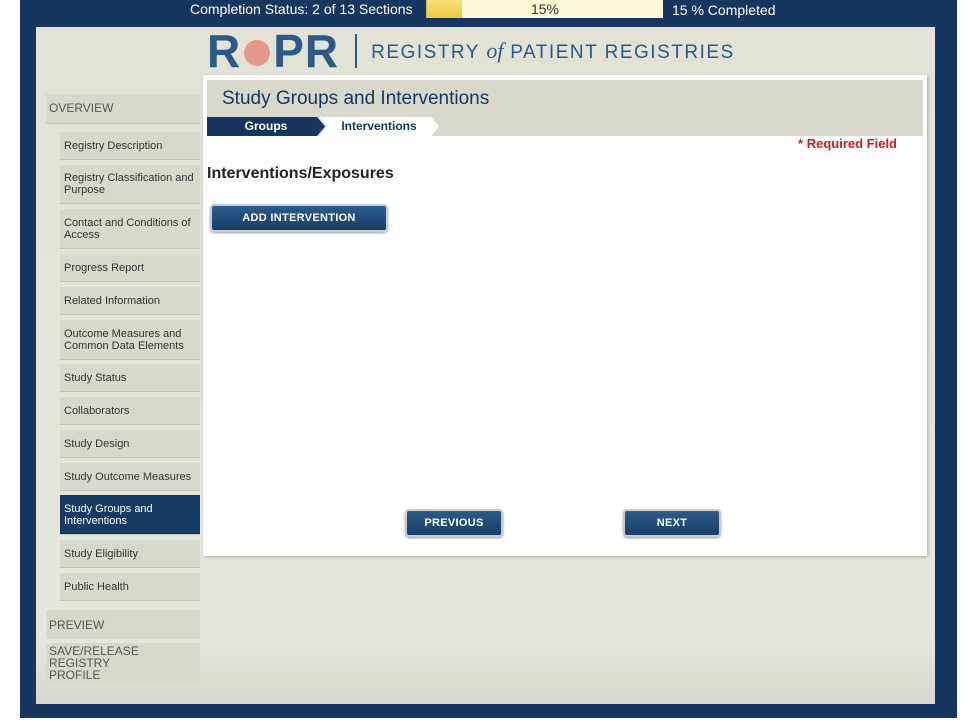 Image resolution: width=977 pixels, height=720 pixels. Describe the element at coordinates (130, 515) in the screenshot. I see `sidebar-item-study-groups-interventions: Study Groups and Interventions` at that location.